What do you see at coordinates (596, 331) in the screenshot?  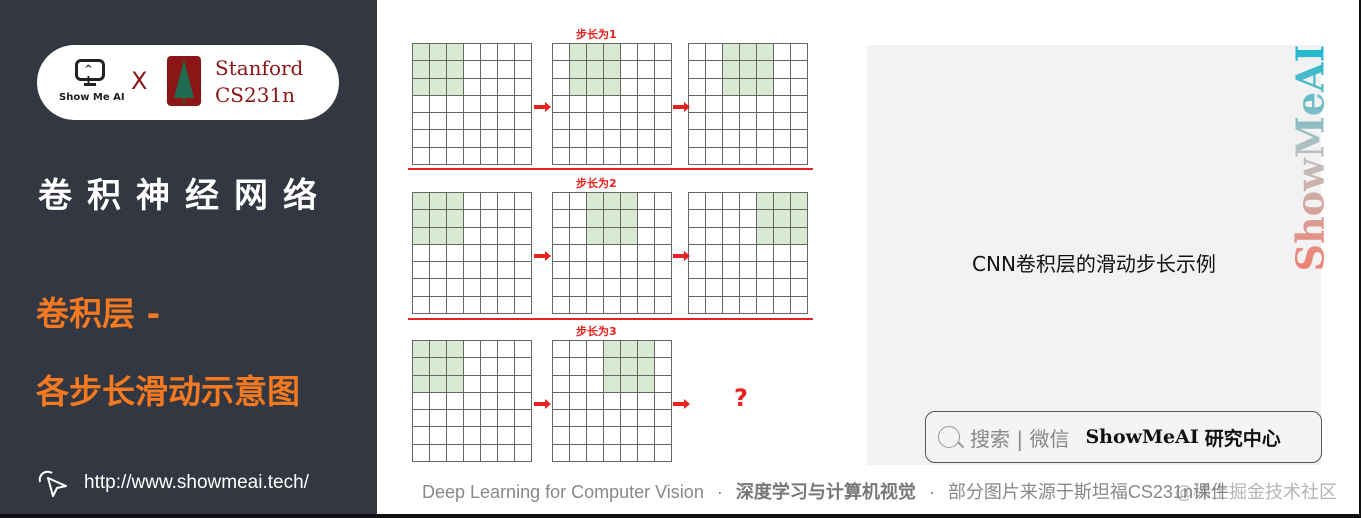 I see `stride-label: 步长为3` at bounding box center [596, 331].